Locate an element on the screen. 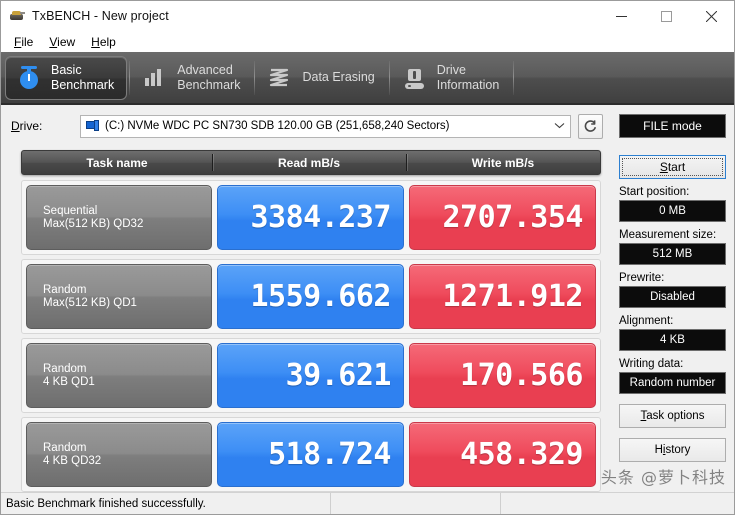  history-button: History is located at coordinates (672, 450).